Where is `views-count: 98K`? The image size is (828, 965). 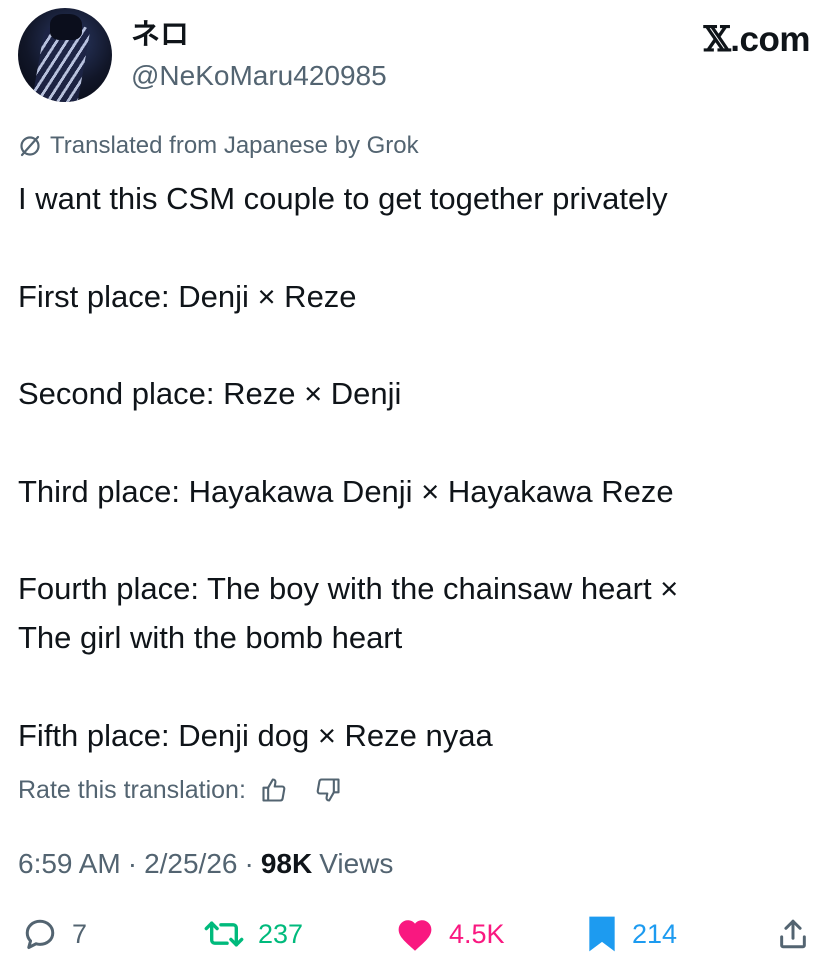
views-count: 98K is located at coordinates (286, 863).